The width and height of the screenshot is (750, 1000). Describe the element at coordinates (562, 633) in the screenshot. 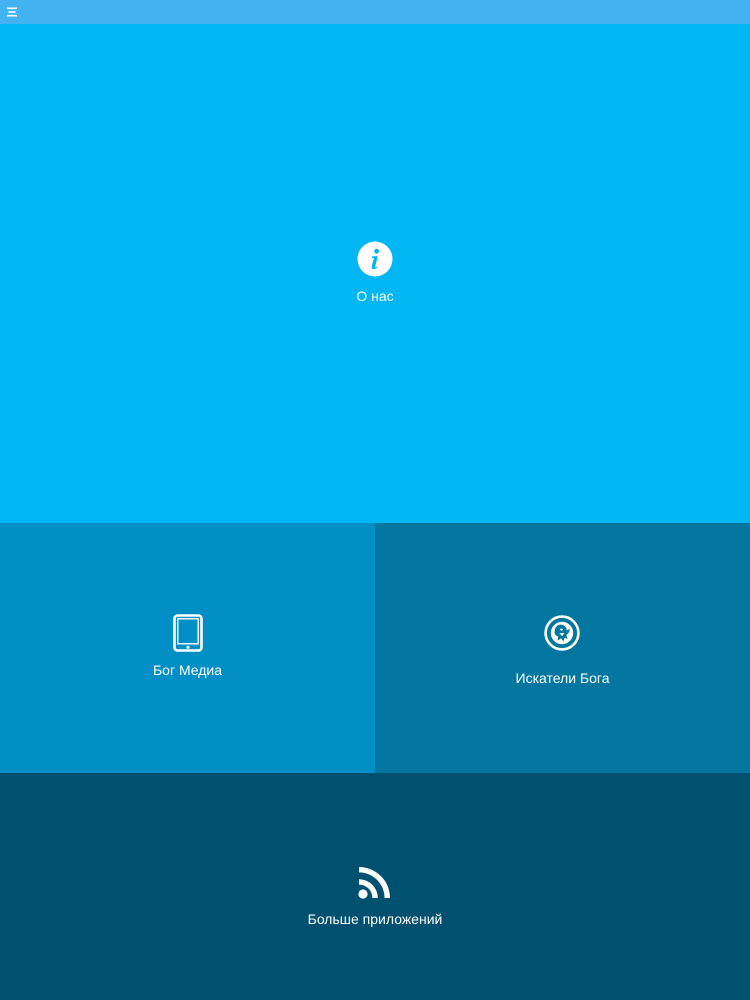

I see `seekers-emblem-icon` at that location.